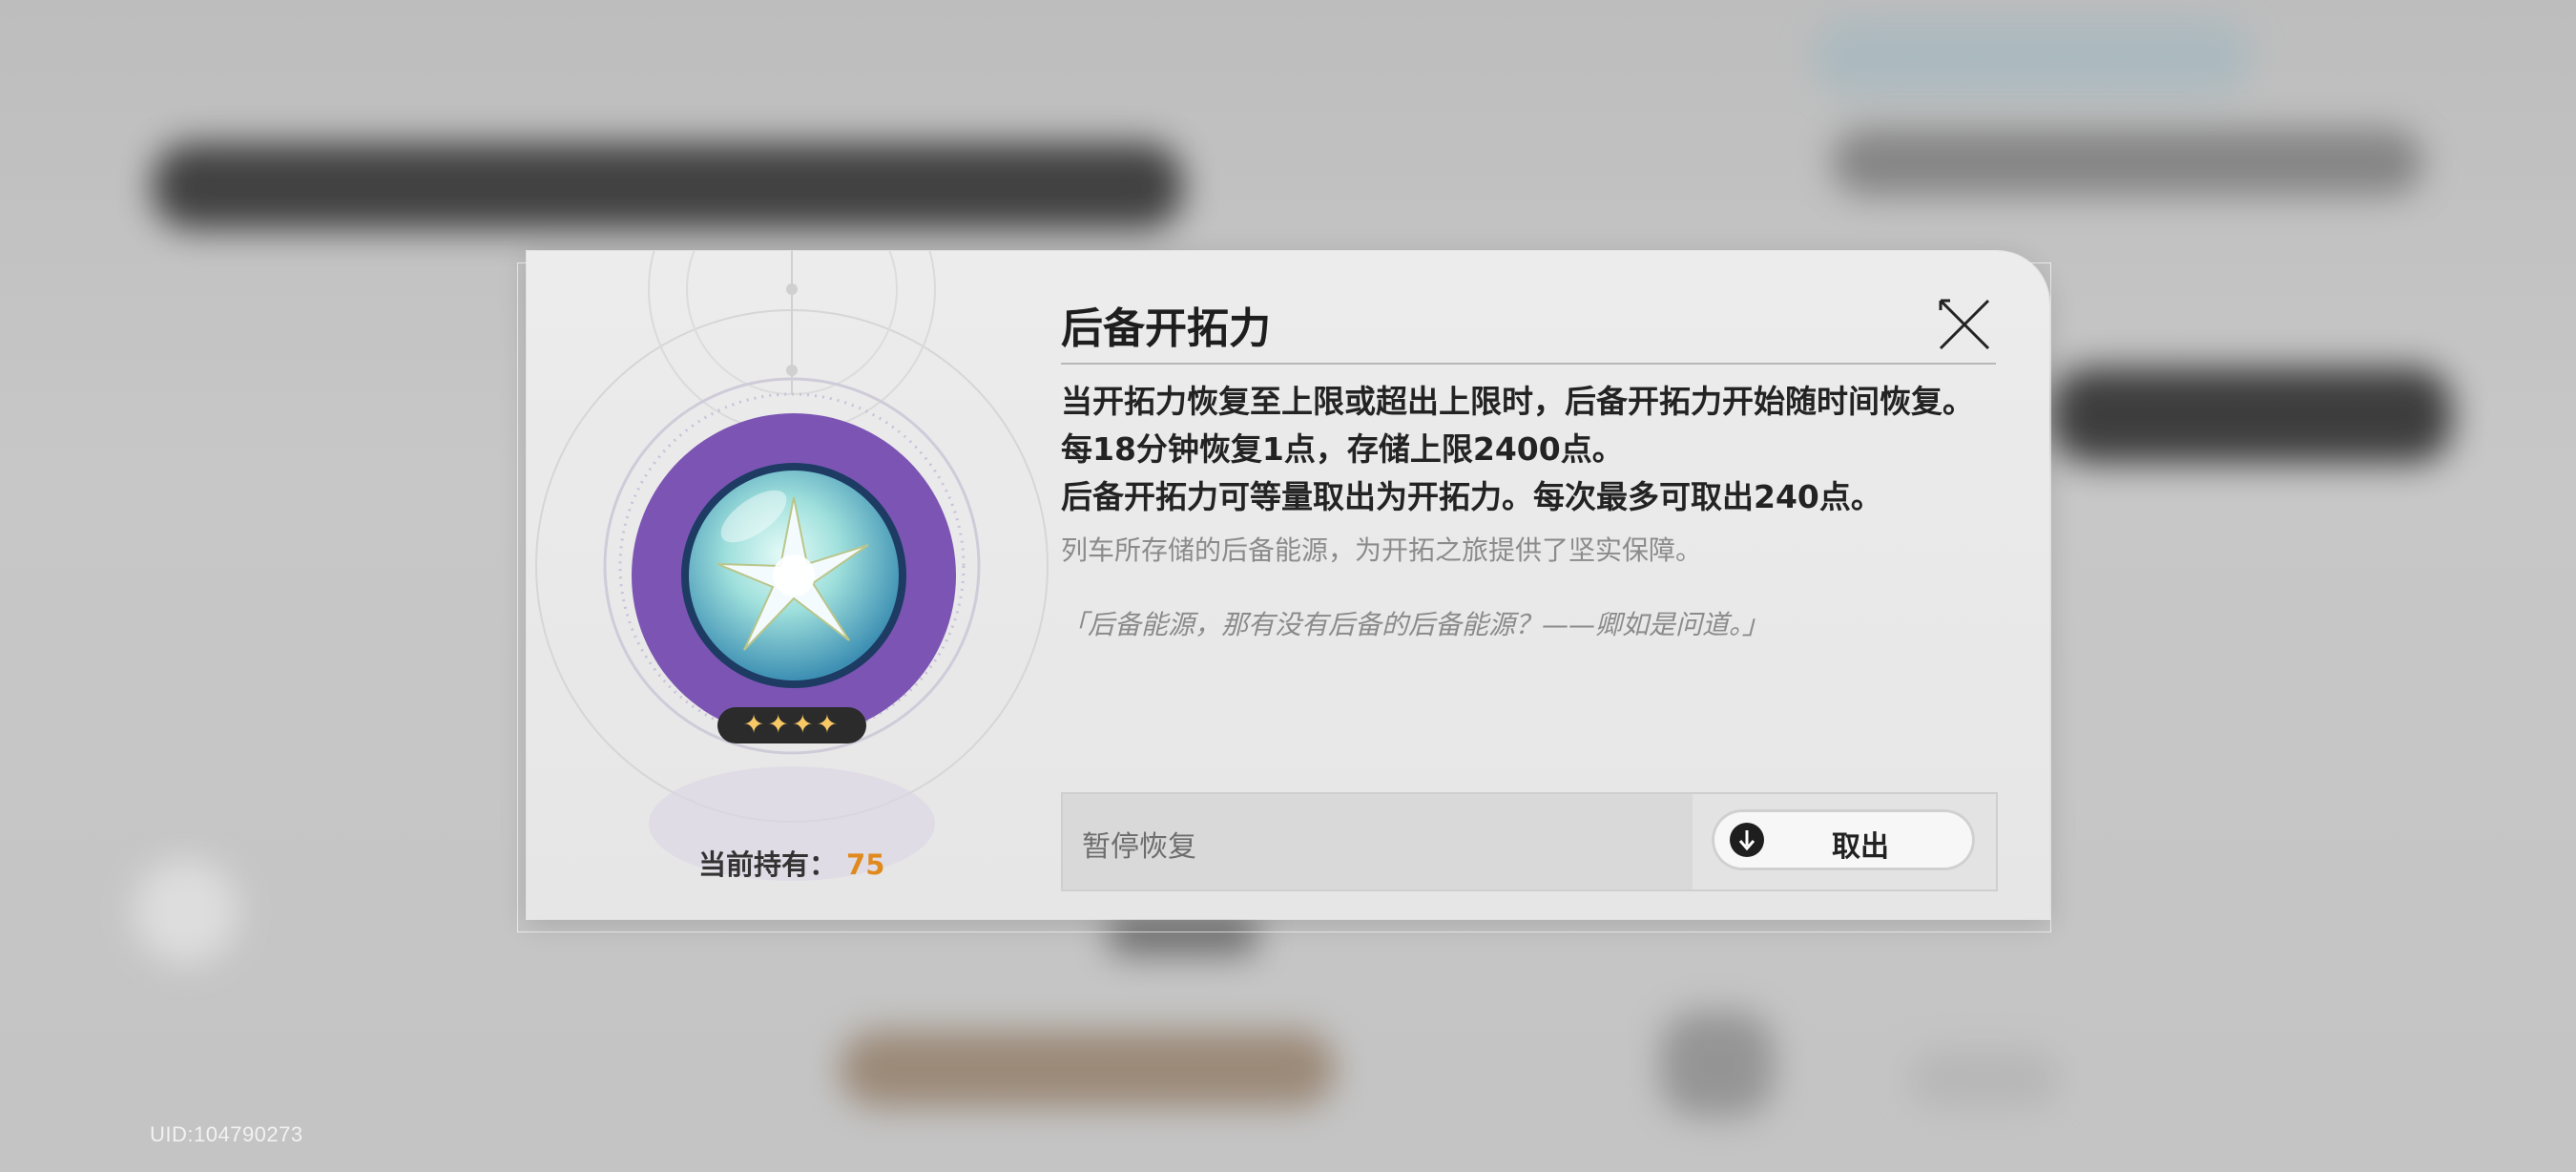  What do you see at coordinates (1382, 550) in the screenshot?
I see `flavor-text: 列车所存储的后备能源，为开拓之旅提供了坚实保障。` at bounding box center [1382, 550].